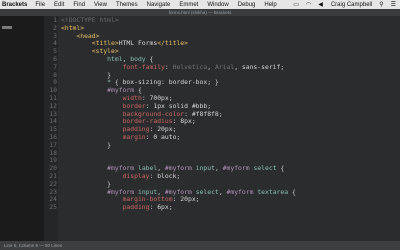 The image size is (400, 250). What do you see at coordinates (188, 5) in the screenshot?
I see `menu-emmet: Emmet` at bounding box center [188, 5].